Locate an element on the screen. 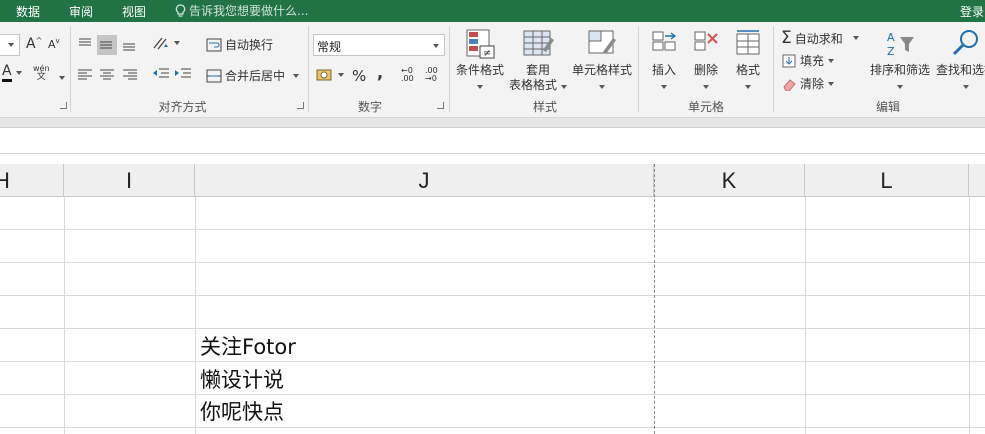 This screenshot has height=434, width=985. align-top-icon is located at coordinates (85, 42).